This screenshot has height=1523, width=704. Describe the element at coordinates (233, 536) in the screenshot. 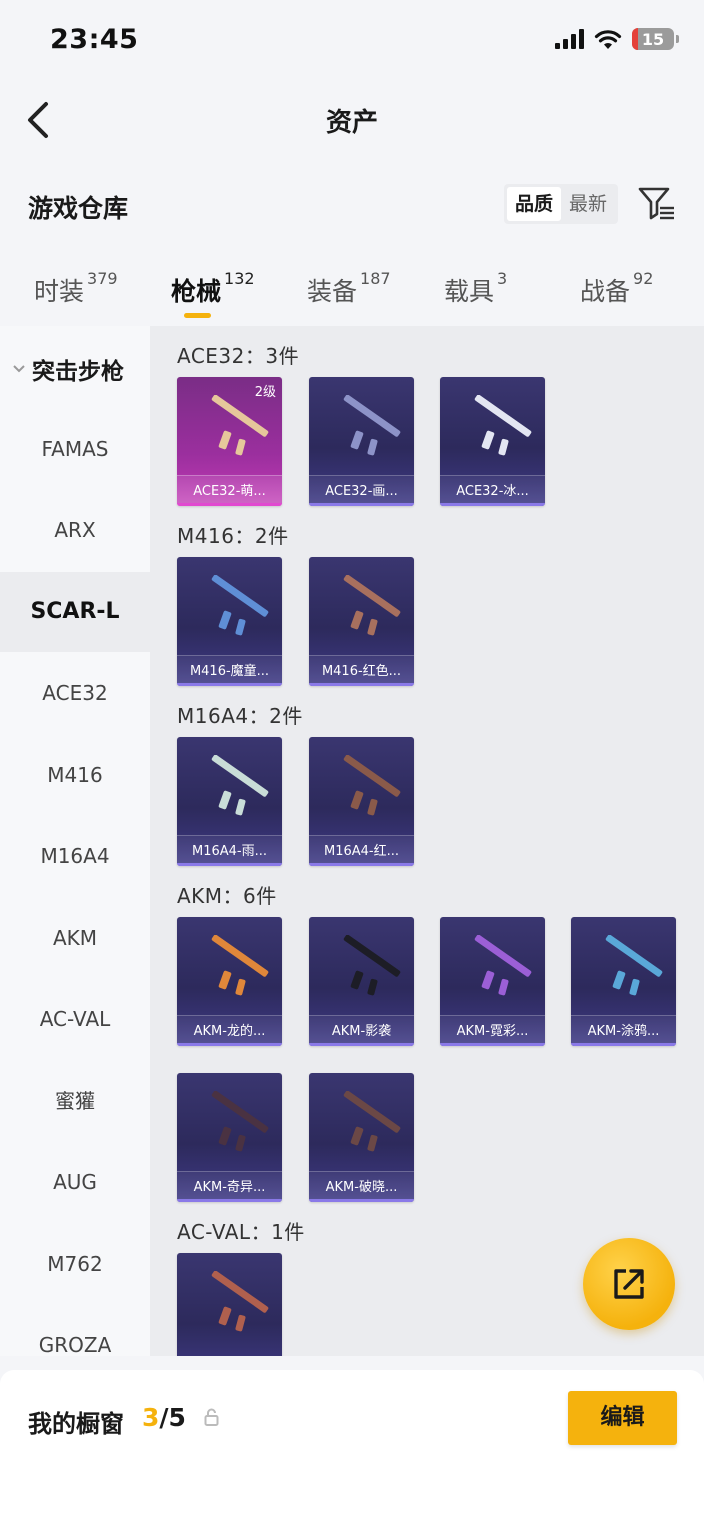

I see `group-label-m416: M416：2件` at that location.